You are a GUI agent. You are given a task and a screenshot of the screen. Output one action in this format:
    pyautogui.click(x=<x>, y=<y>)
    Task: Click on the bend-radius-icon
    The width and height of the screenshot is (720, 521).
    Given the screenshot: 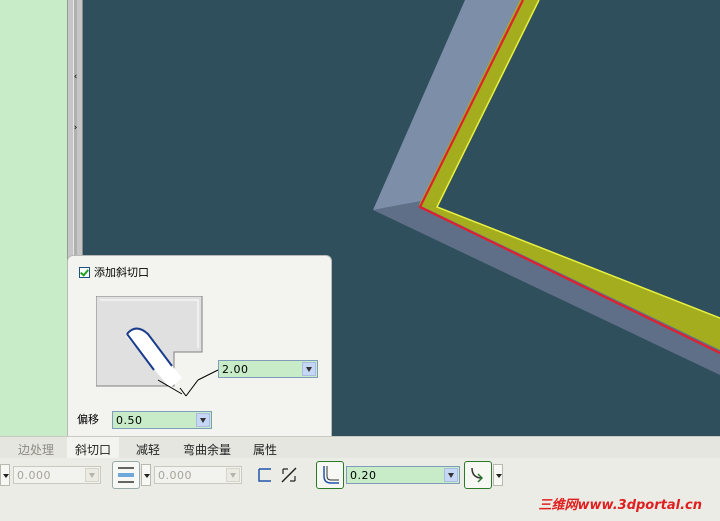 What is the action you would take?
    pyautogui.click(x=331, y=475)
    